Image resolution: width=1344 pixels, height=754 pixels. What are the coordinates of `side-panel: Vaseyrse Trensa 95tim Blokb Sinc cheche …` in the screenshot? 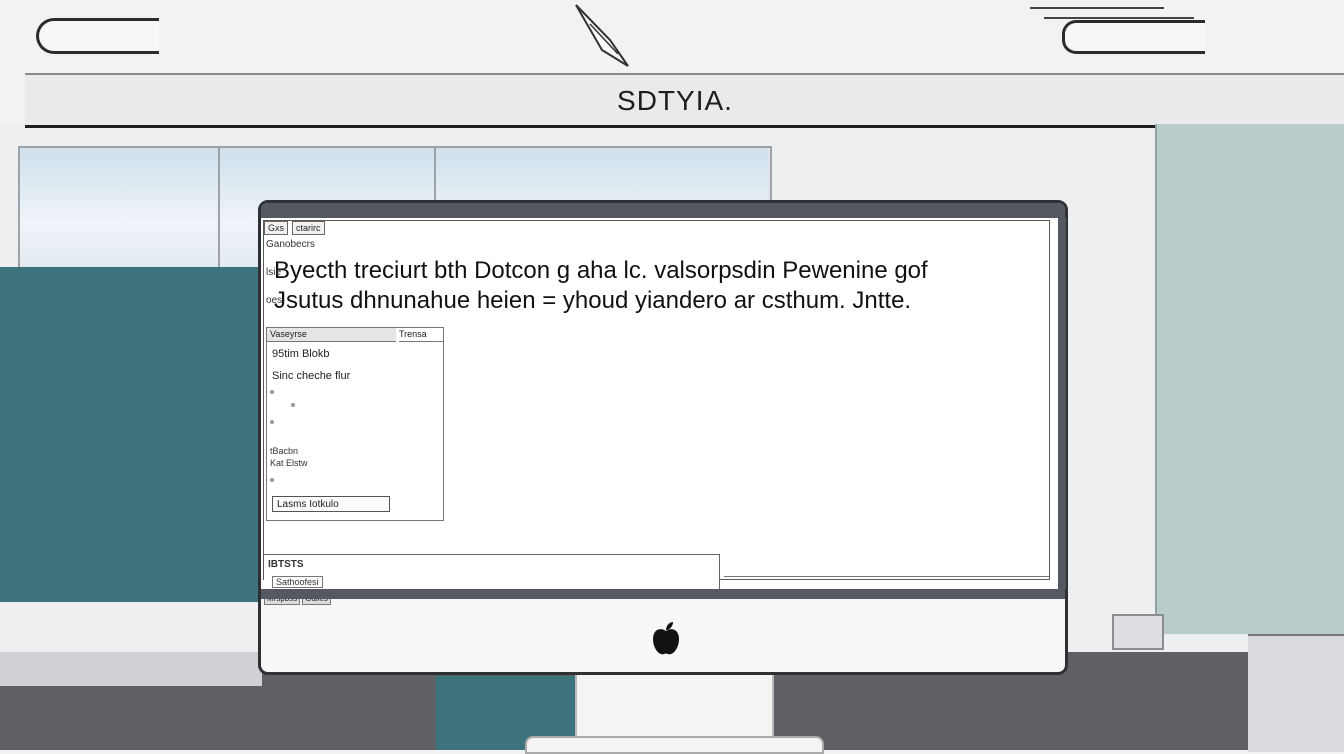 It's located at (355, 424).